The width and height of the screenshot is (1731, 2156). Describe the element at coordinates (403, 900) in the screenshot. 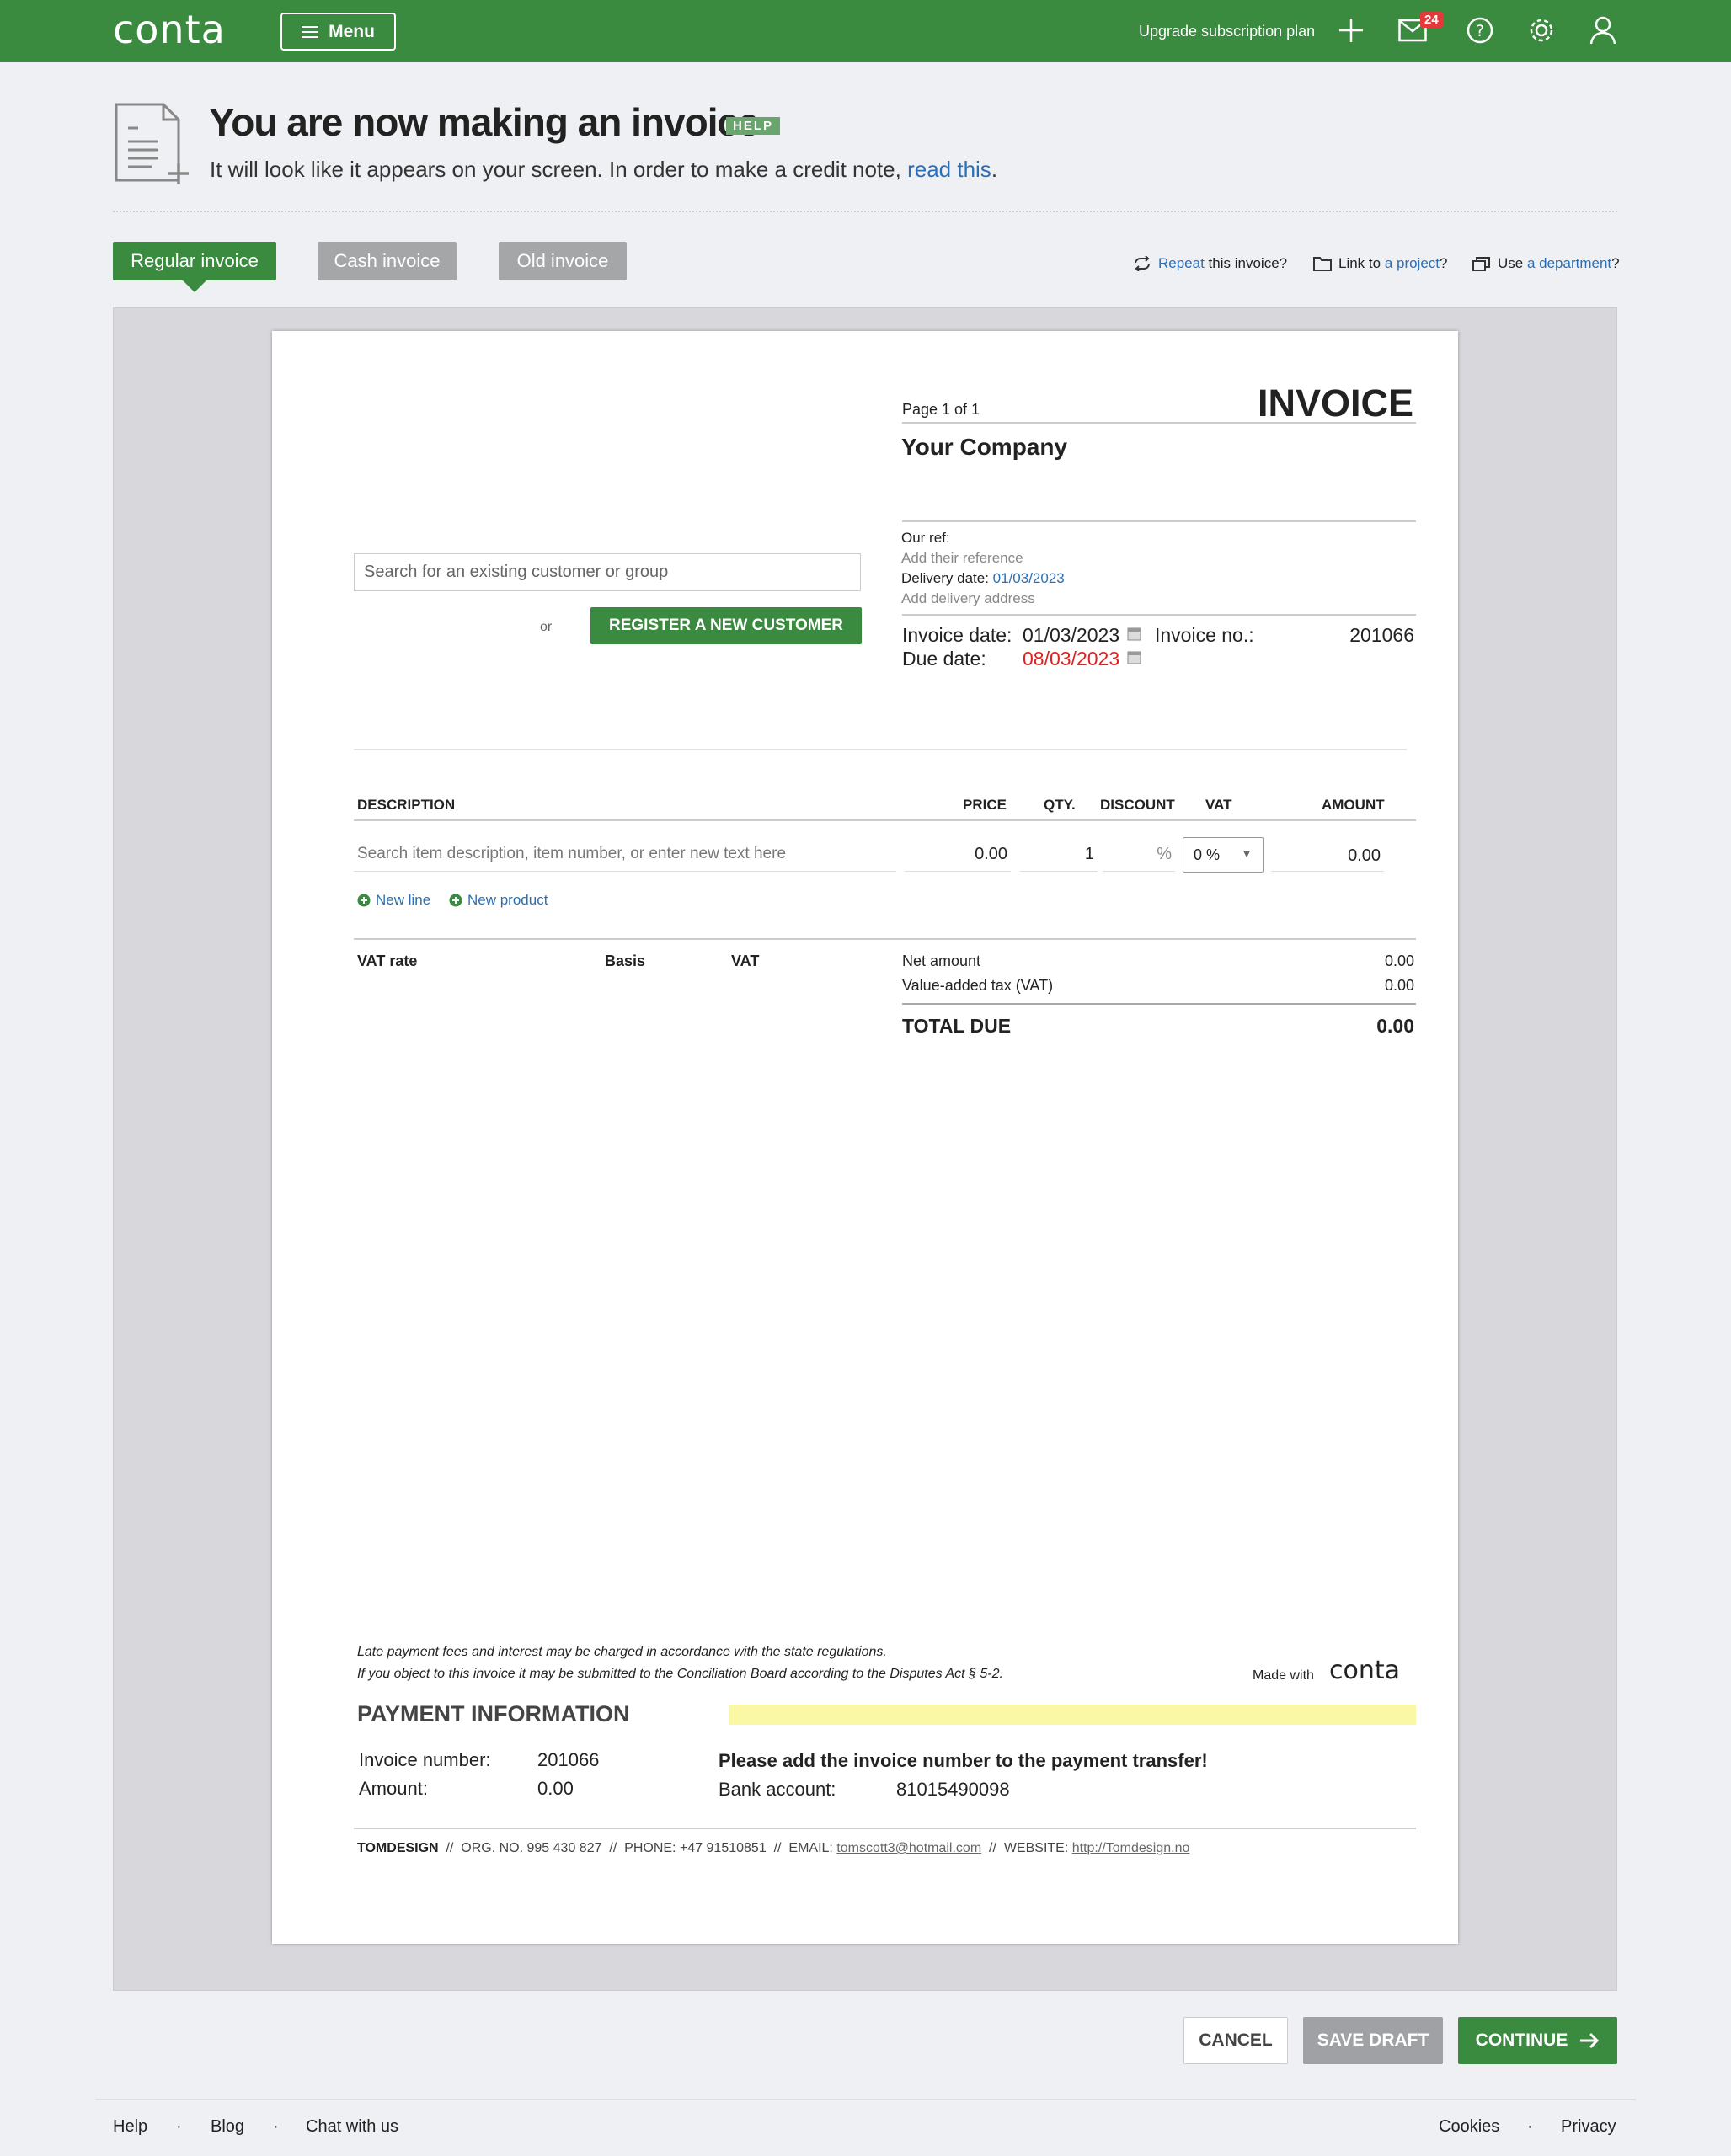

I see `new-line-label: New line` at that location.